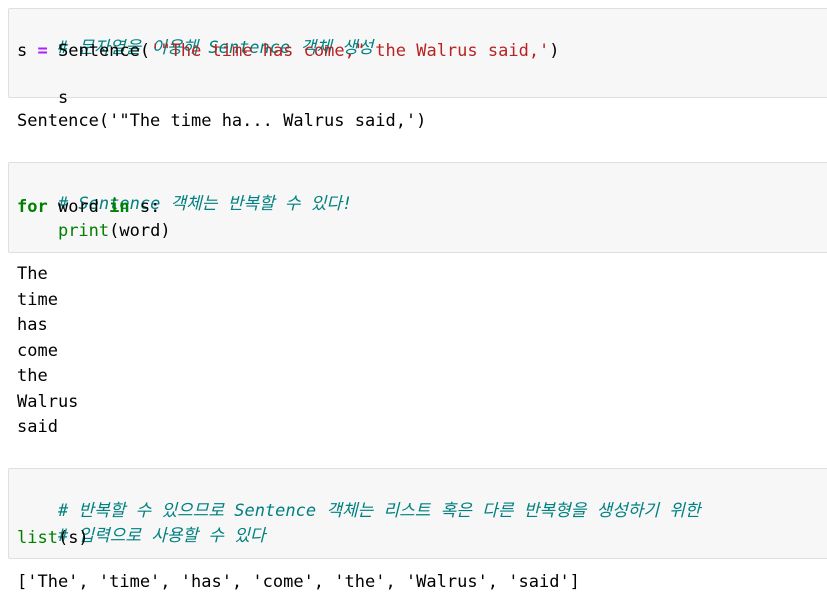 This screenshot has height=611, width=827. Describe the element at coordinates (48, 402) in the screenshot. I see `cell-output-line: Walrus` at that location.